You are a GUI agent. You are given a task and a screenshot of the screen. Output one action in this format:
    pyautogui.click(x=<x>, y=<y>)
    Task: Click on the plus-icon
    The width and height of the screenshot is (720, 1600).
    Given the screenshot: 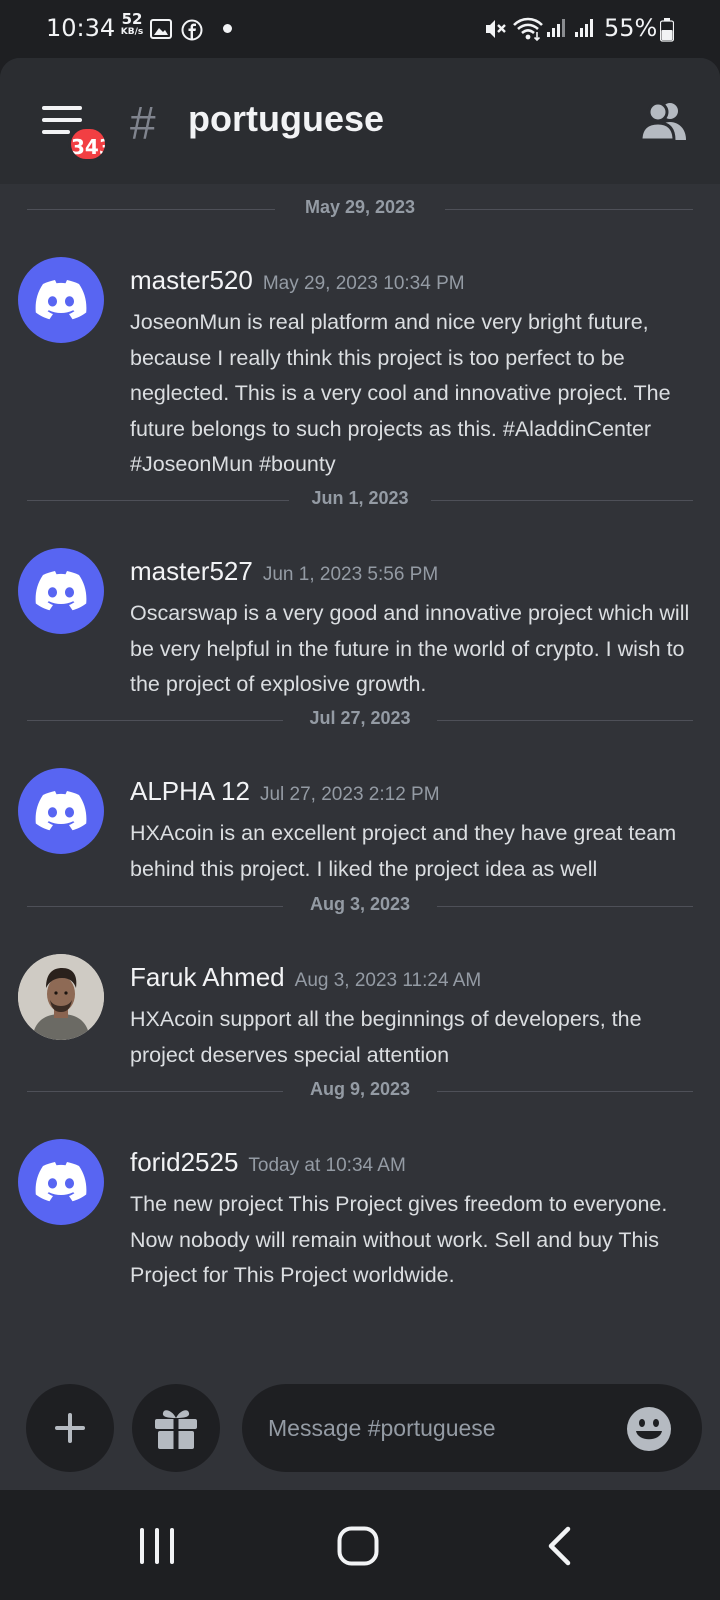 What is the action you would take?
    pyautogui.click(x=70, y=1428)
    